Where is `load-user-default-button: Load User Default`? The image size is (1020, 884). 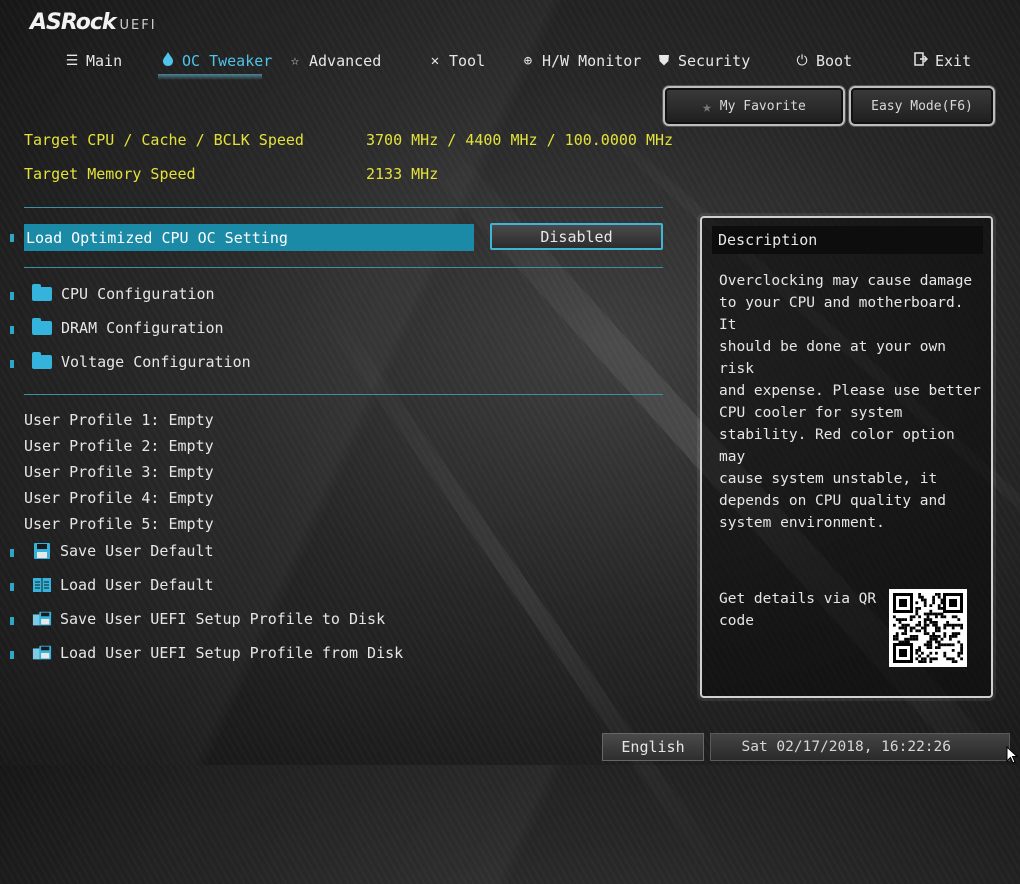 load-user-default-button: Load User Default is located at coordinates (123, 585).